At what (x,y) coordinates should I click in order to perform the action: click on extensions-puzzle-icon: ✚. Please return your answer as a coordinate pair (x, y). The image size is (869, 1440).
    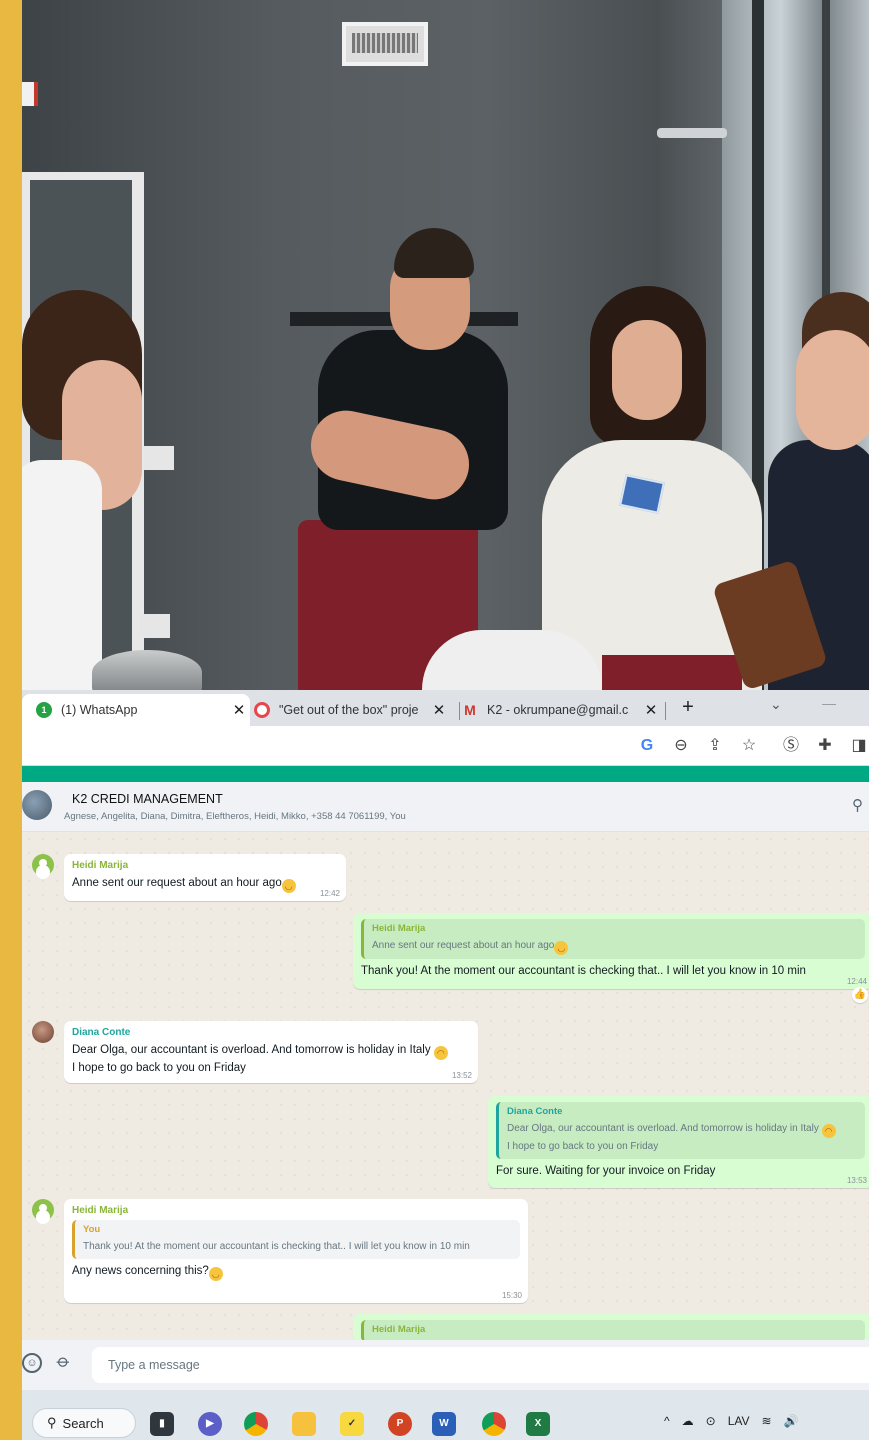
    Looking at the image, I should click on (825, 746).